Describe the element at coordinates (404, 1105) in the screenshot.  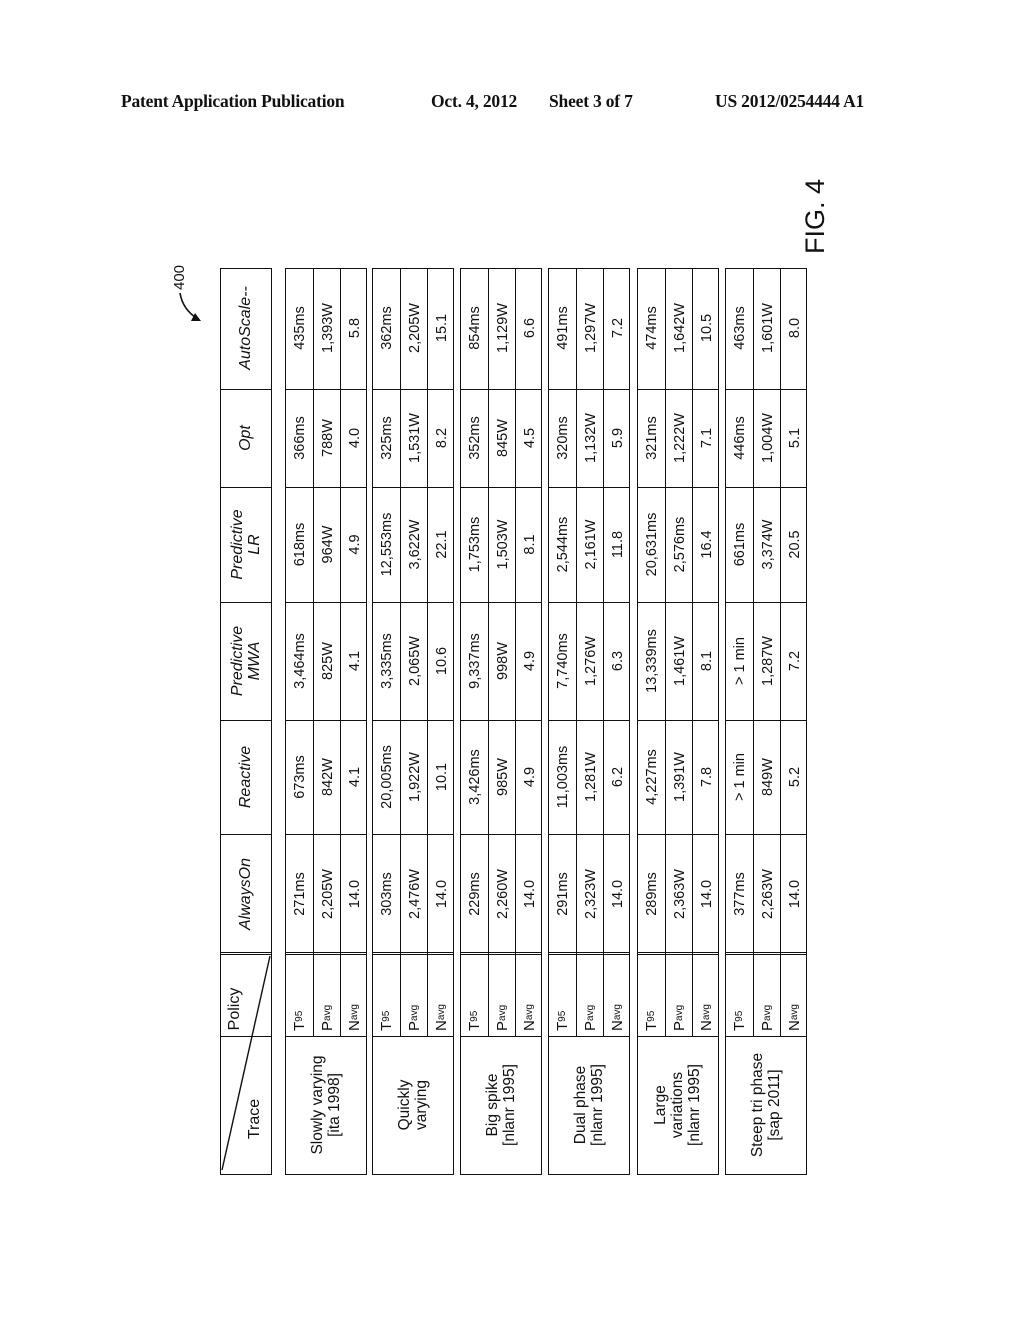
I see `trace-label-line: Quickly` at that location.